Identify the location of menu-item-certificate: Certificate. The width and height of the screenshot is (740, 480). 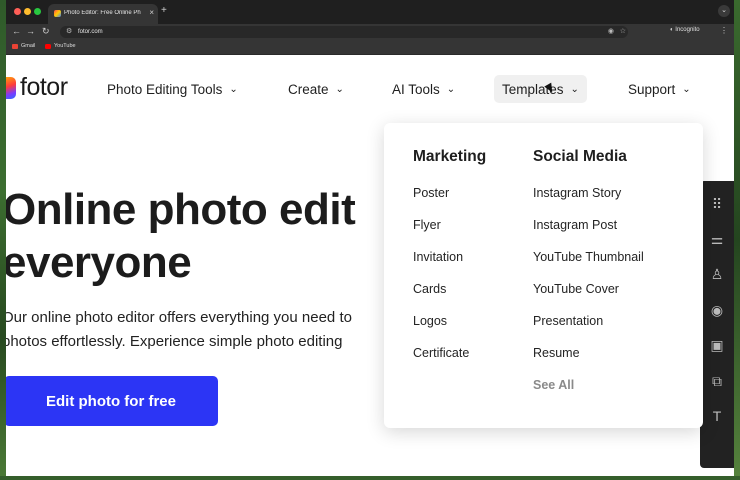
(441, 353).